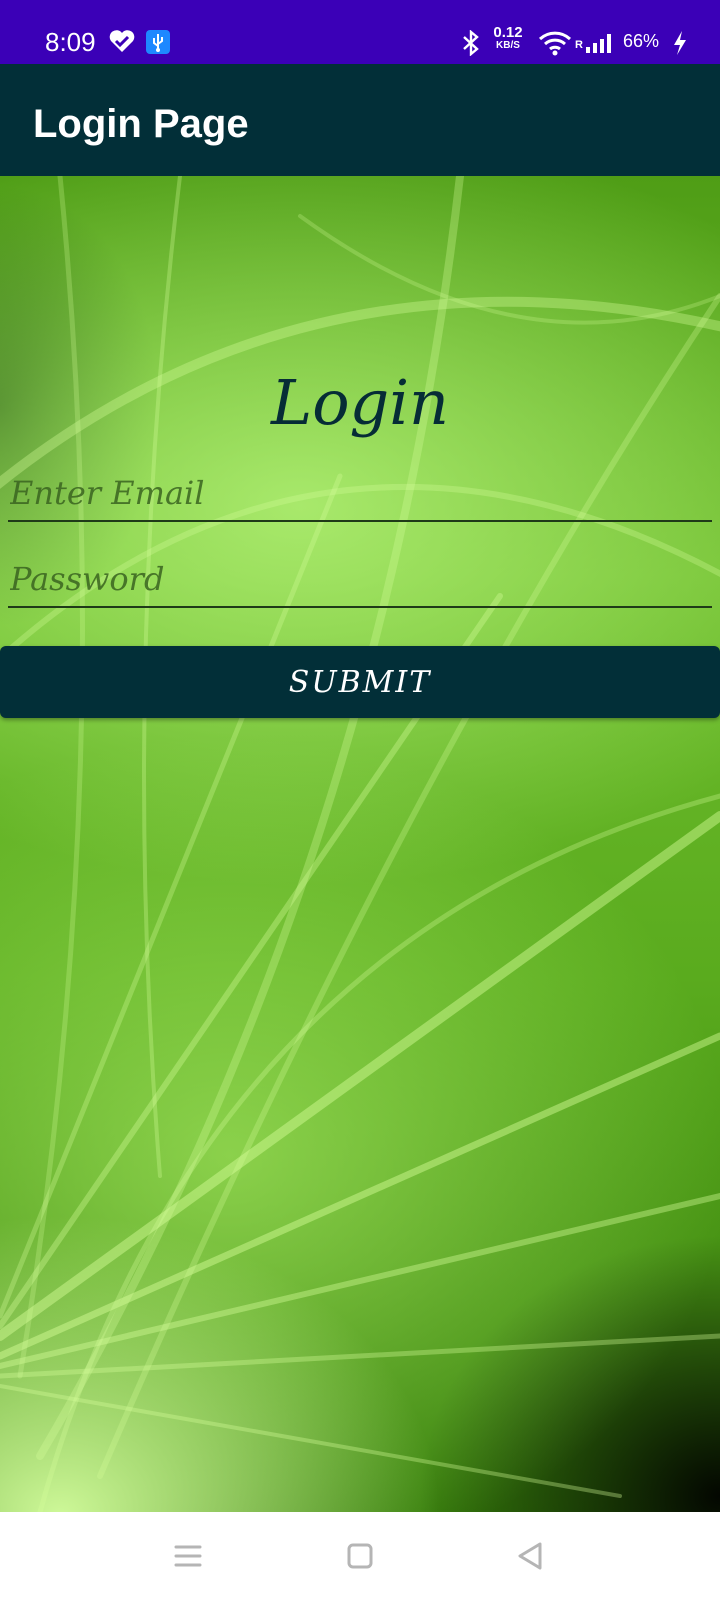  Describe the element at coordinates (122, 41) in the screenshot. I see `heart-check-icon` at that location.